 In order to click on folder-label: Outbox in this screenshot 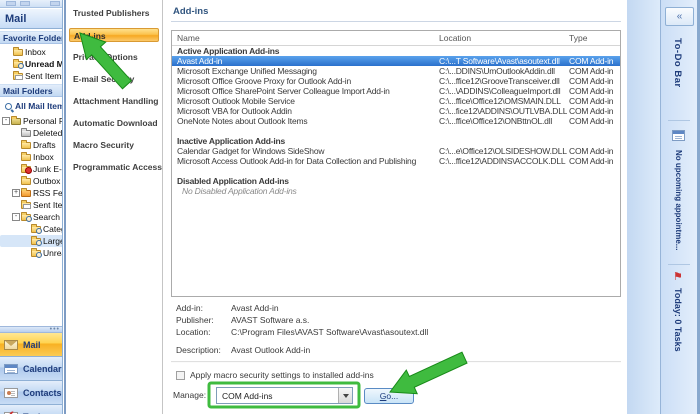, I will do `click(47, 181)`.